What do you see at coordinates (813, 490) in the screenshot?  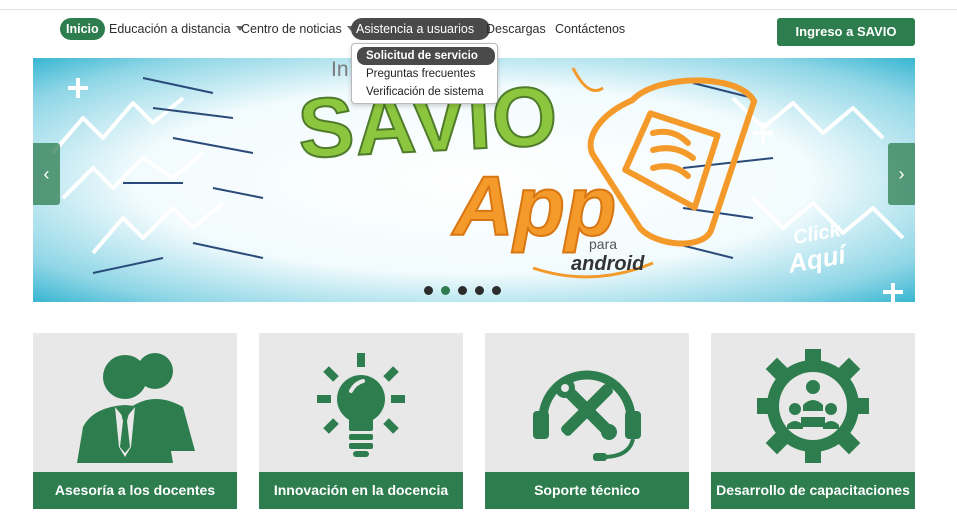 I see `card-label: Desarrollo de capacitaciones` at bounding box center [813, 490].